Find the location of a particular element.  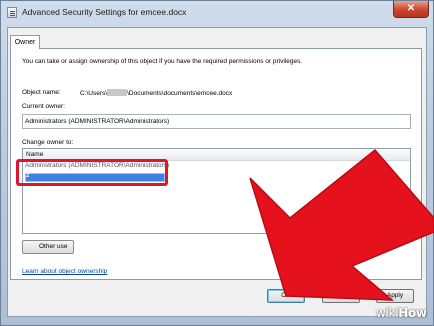

apply-button: Apply is located at coordinates (395, 296).